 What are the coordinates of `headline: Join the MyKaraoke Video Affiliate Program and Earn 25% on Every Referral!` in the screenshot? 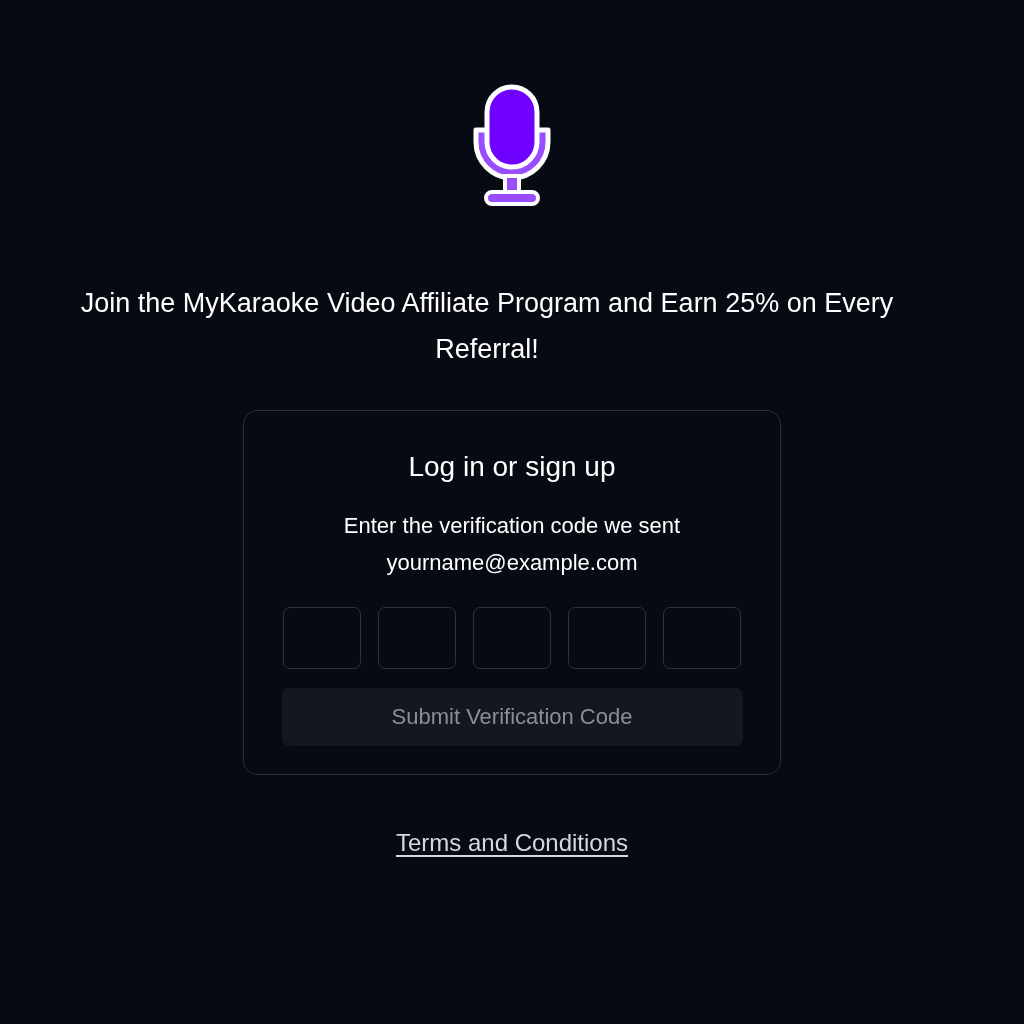 It's located at (487, 326).